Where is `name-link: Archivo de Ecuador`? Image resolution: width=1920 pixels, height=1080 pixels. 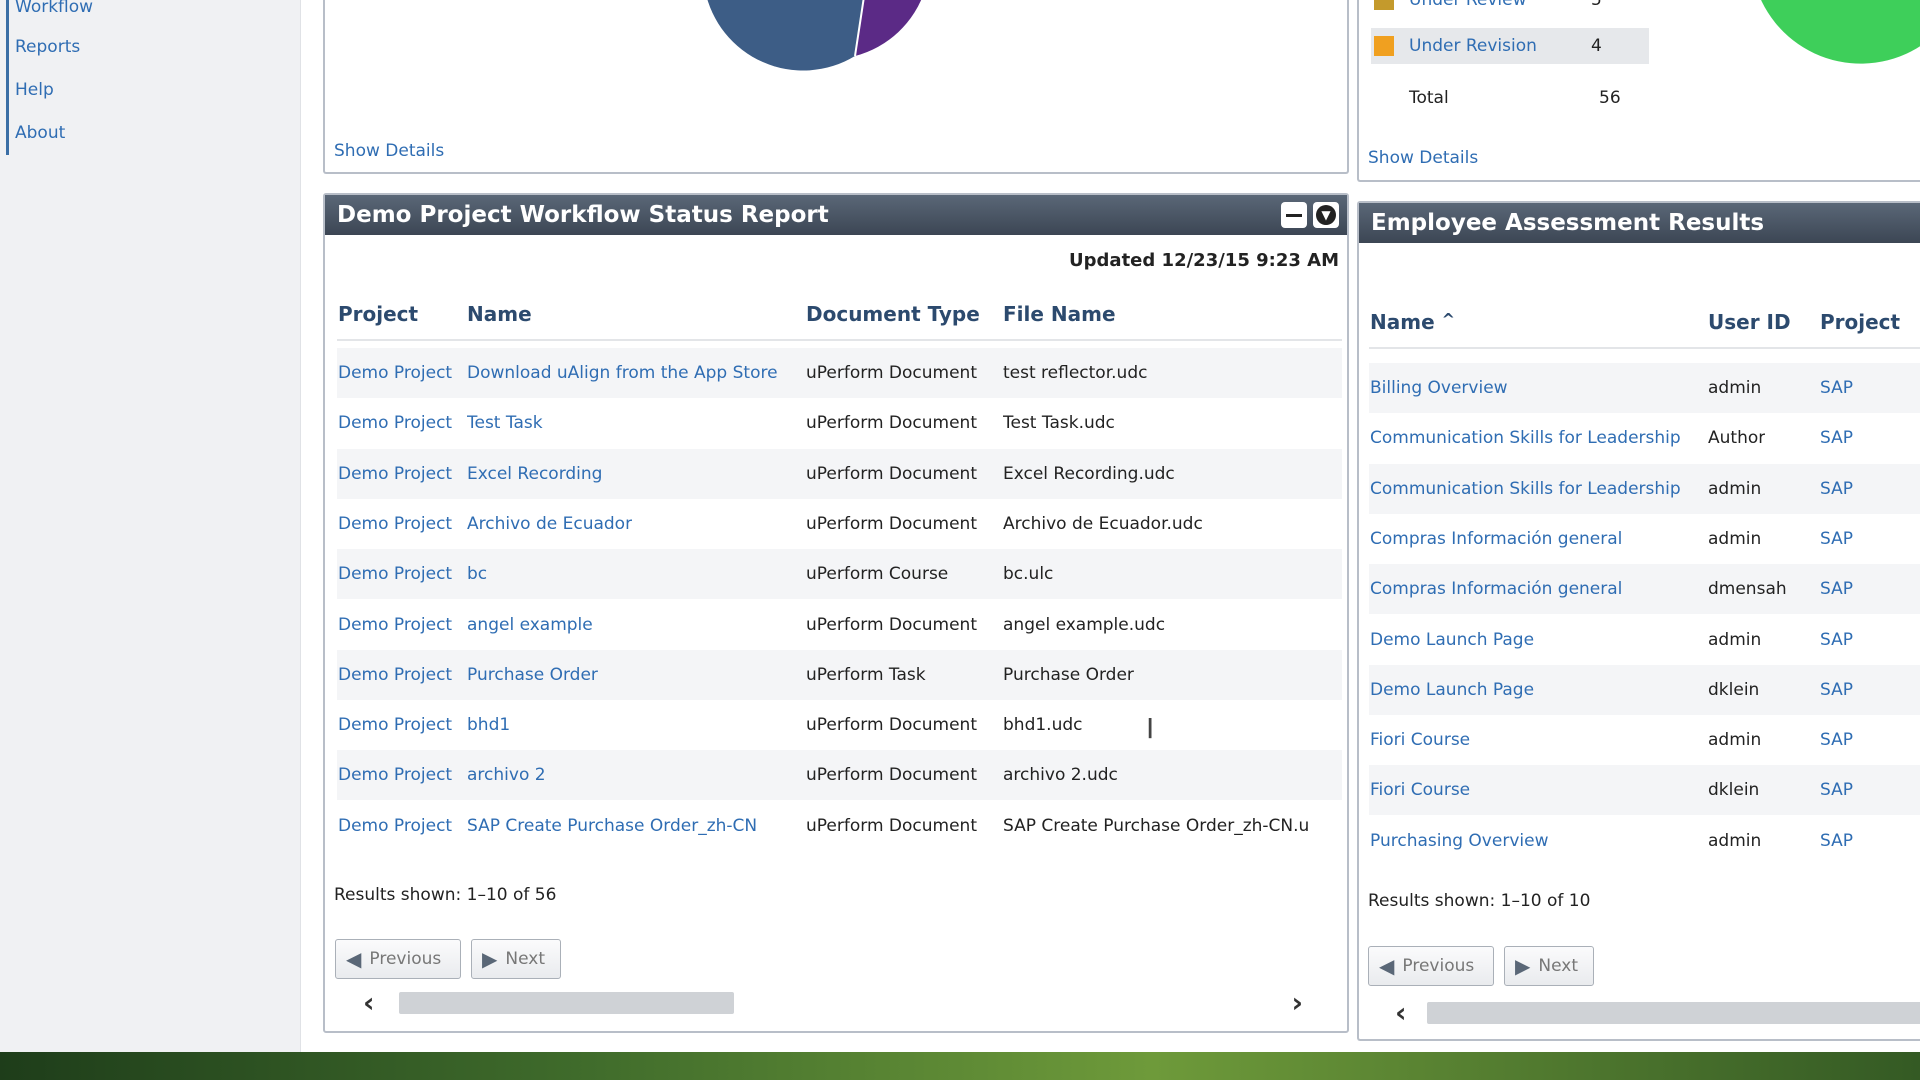 name-link: Archivo de Ecuador is located at coordinates (549, 524).